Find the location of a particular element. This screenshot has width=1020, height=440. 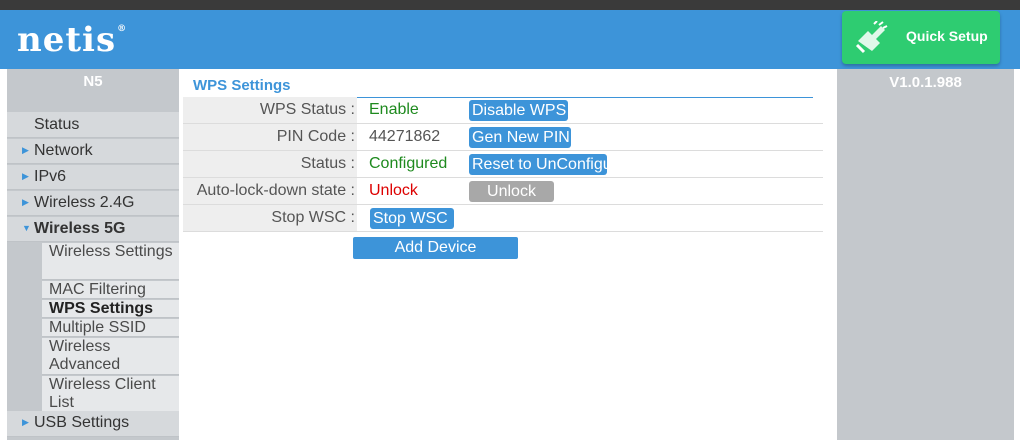

subitem-label: MAC Filtering is located at coordinates (97, 289).